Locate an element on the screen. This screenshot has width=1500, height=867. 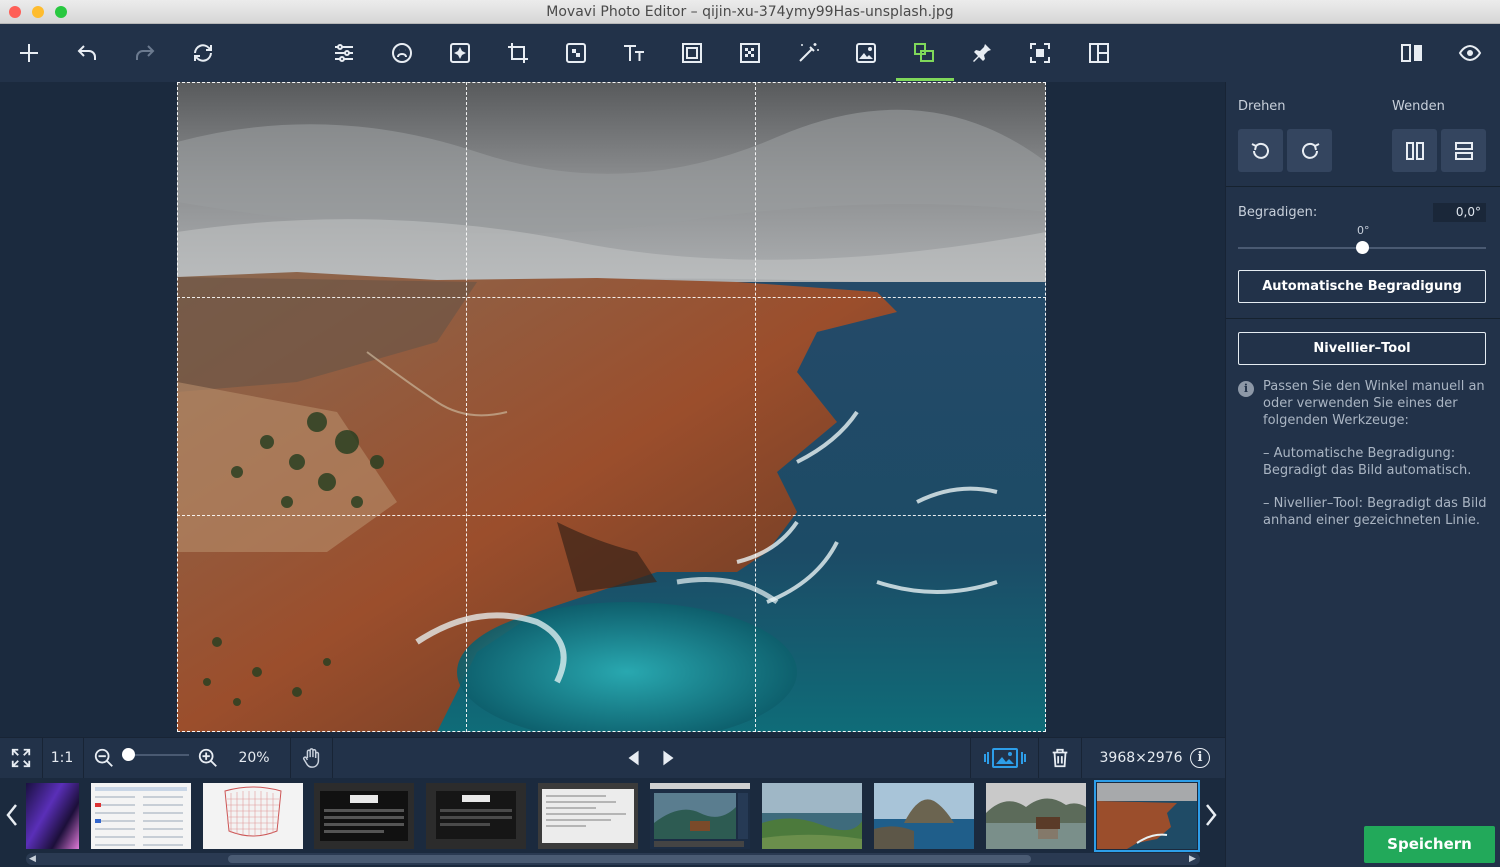
layout-icon is located at coordinates (1099, 53).